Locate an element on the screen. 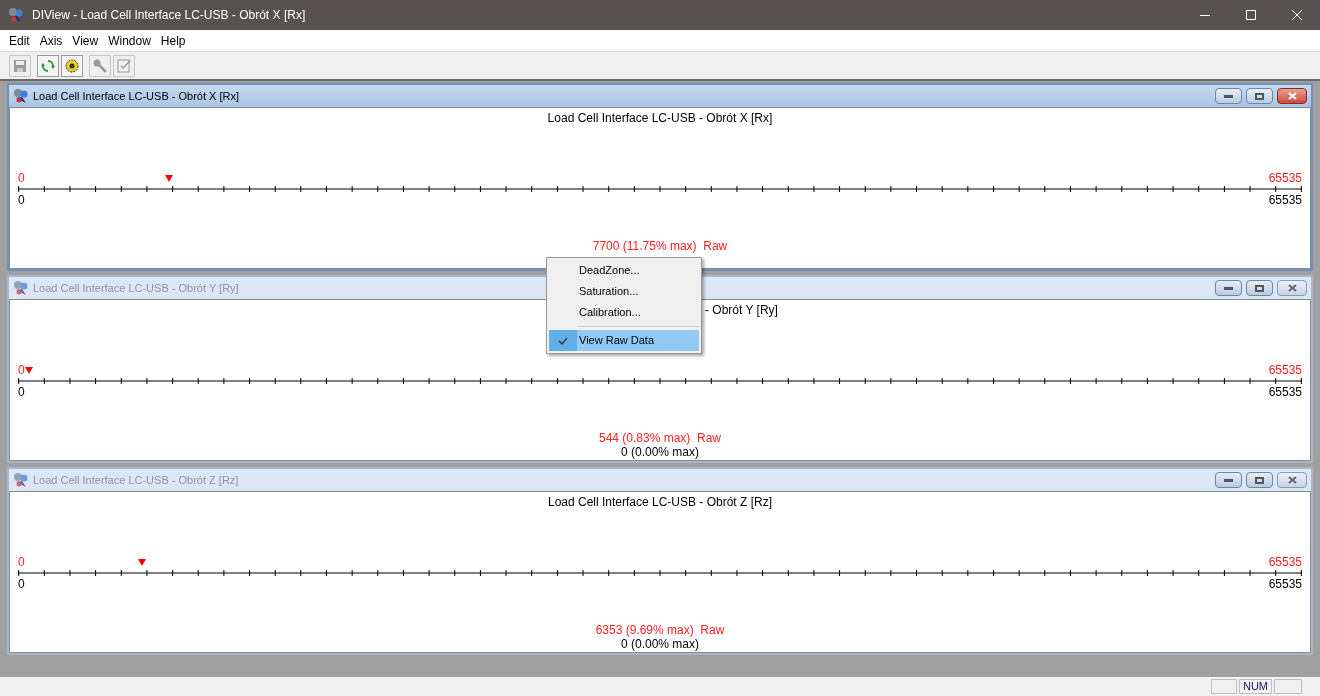 The width and height of the screenshot is (1320, 696). menu-item: Help is located at coordinates (173, 40).